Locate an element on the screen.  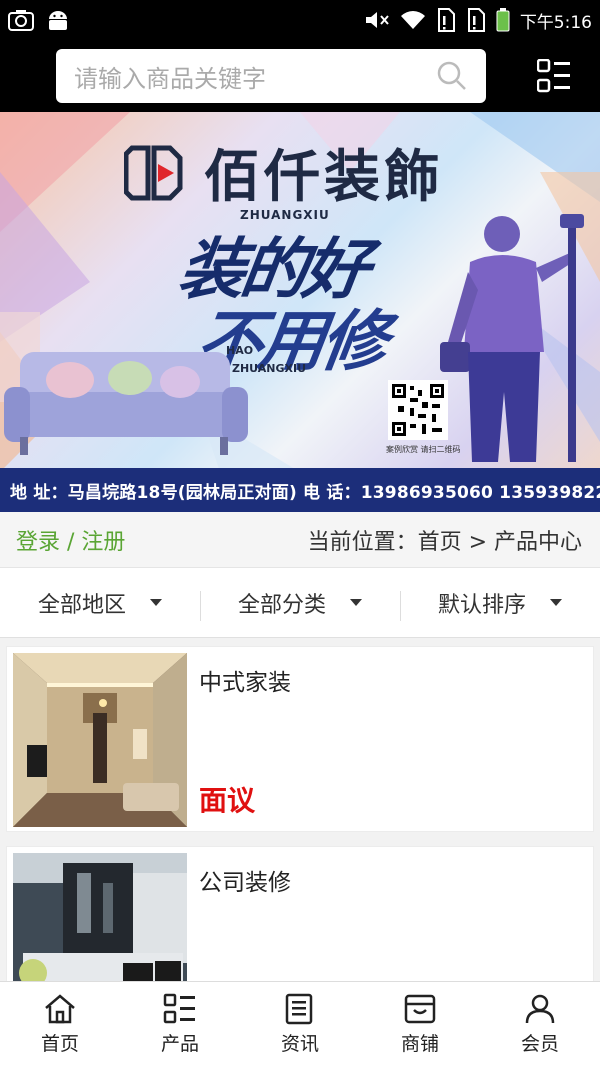
brand-row: 佰仟装飾 is located at coordinates (284, 172).